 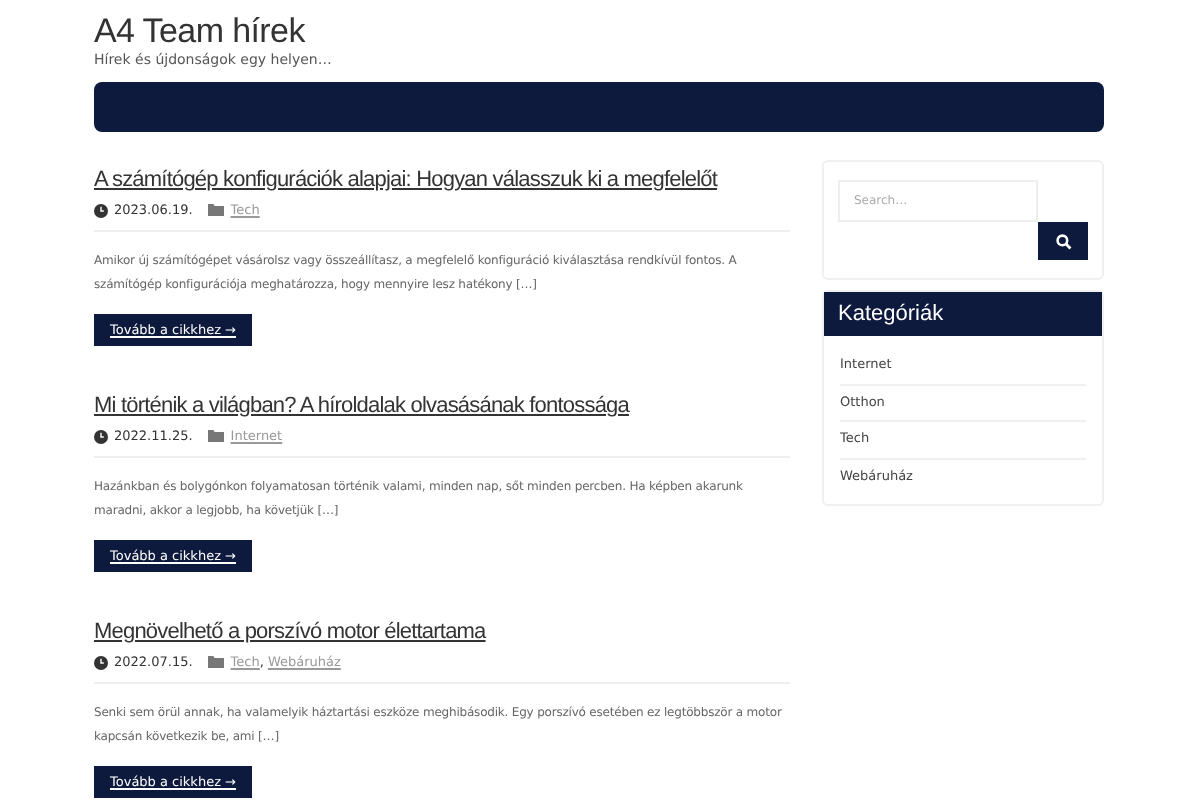 I want to click on site-title: A4 Team hírek, so click(x=199, y=32).